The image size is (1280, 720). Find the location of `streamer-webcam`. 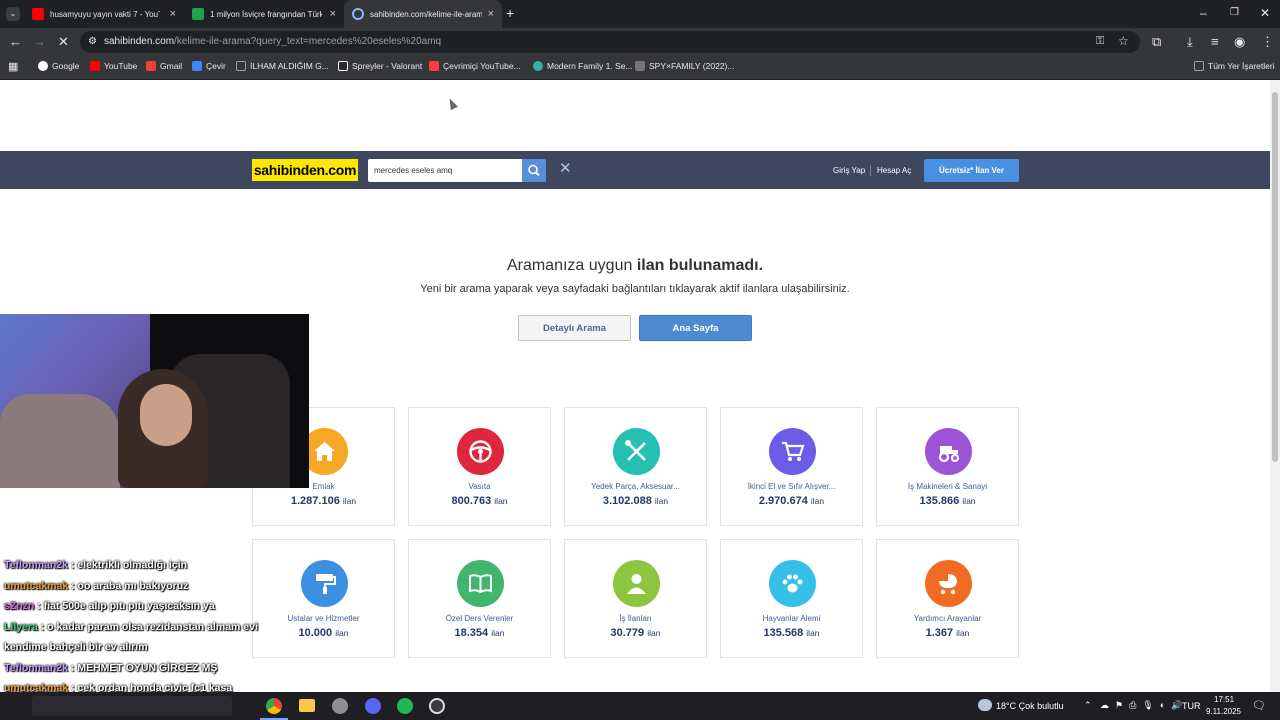

streamer-webcam is located at coordinates (154, 401).